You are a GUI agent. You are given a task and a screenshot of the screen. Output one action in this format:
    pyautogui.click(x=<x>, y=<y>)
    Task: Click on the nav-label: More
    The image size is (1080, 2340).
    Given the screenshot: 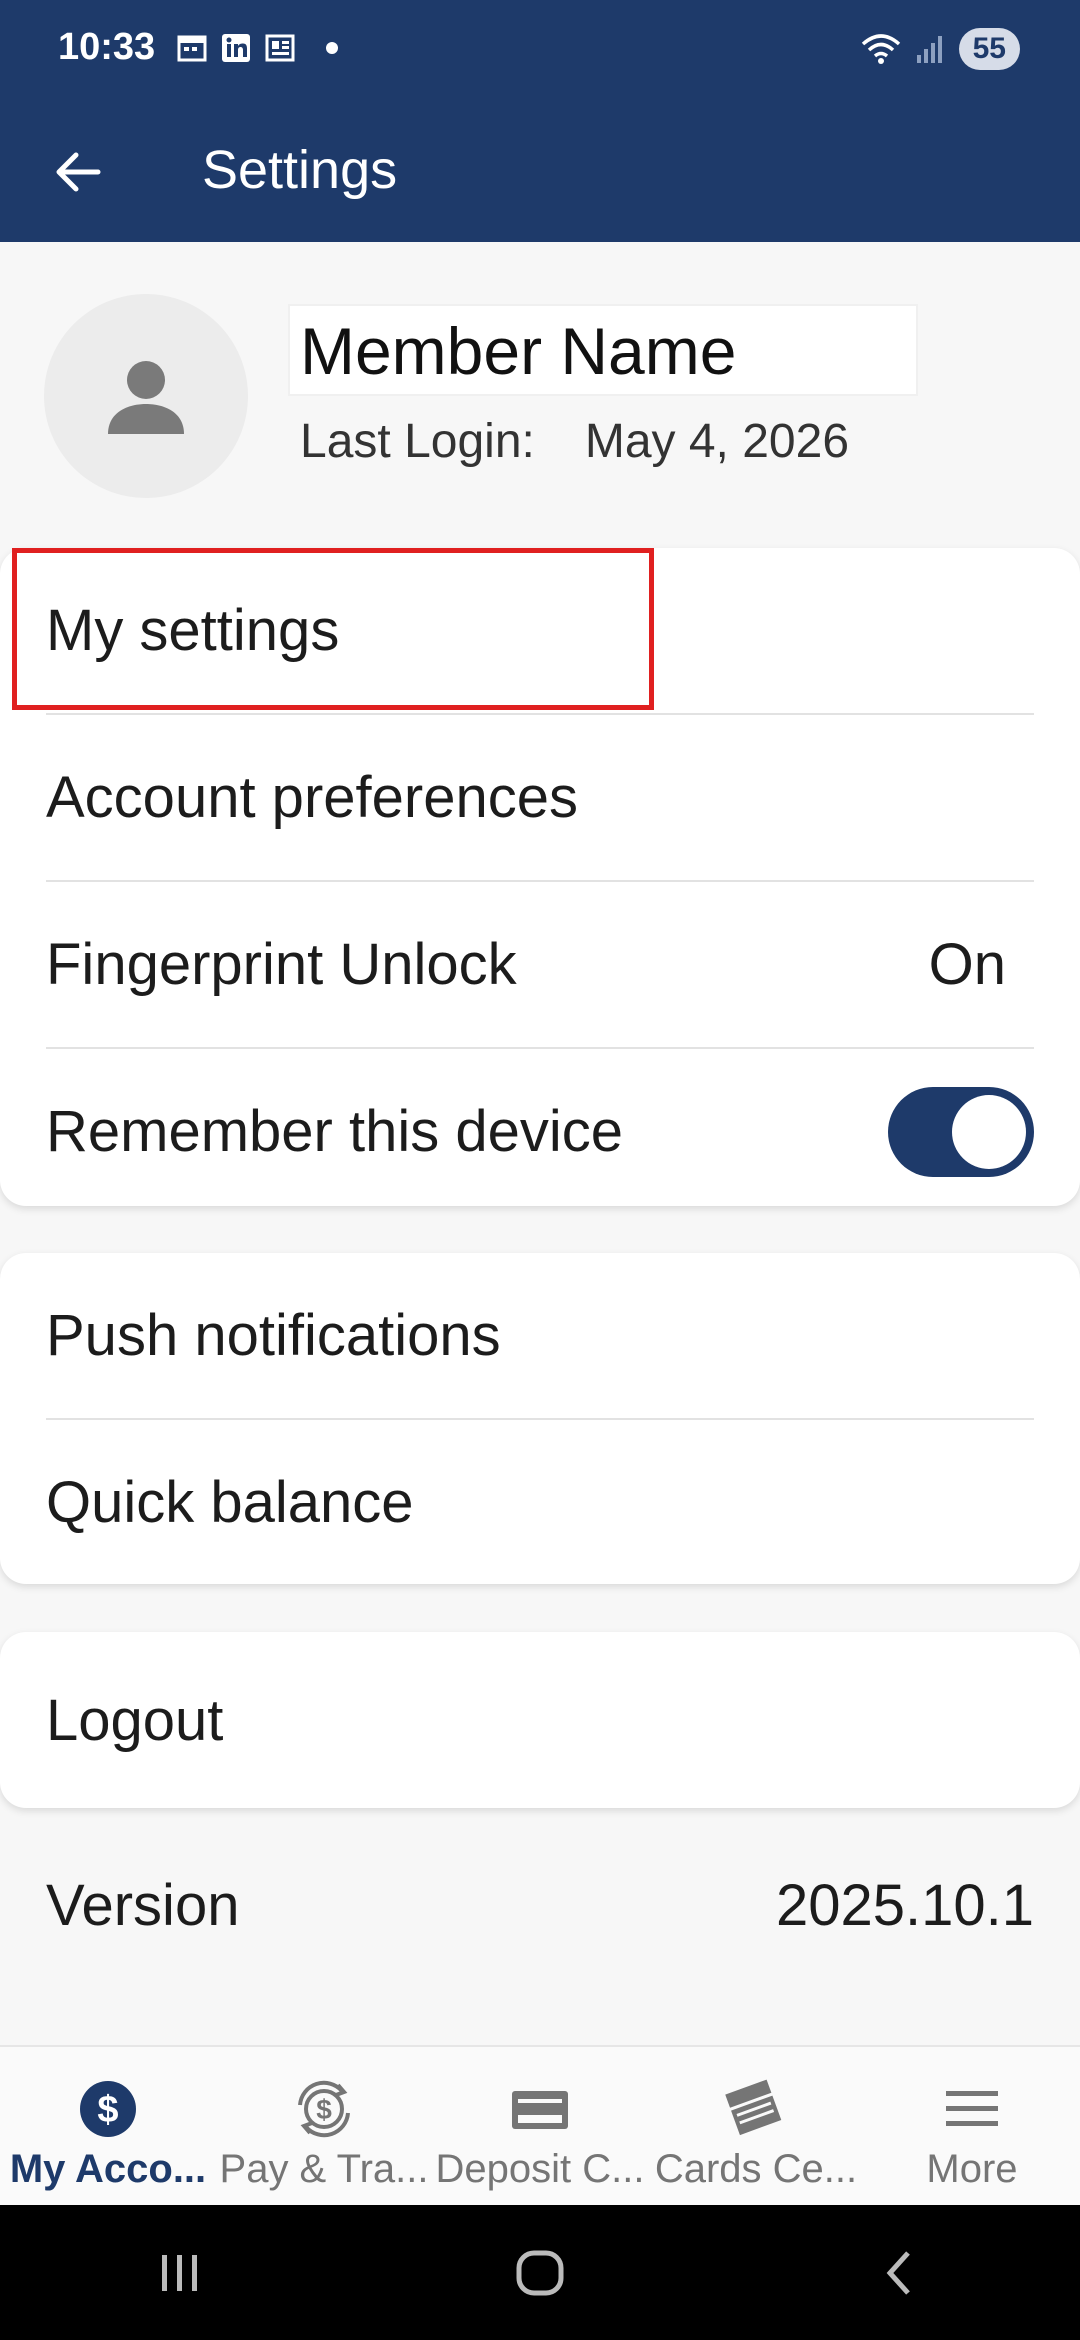 What is the action you would take?
    pyautogui.click(x=972, y=2169)
    